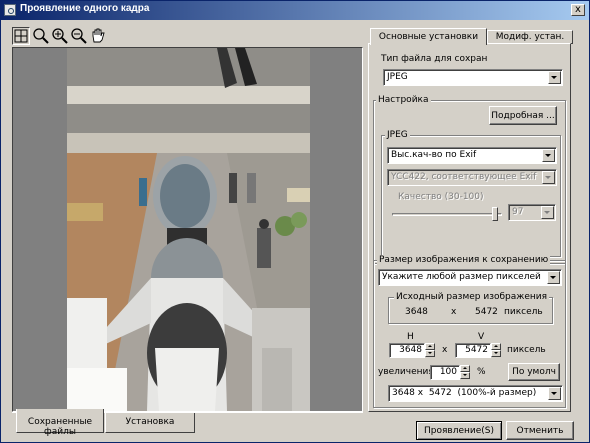 This screenshot has width=590, height=443. I want to click on zoom-out-icon, so click(79, 36).